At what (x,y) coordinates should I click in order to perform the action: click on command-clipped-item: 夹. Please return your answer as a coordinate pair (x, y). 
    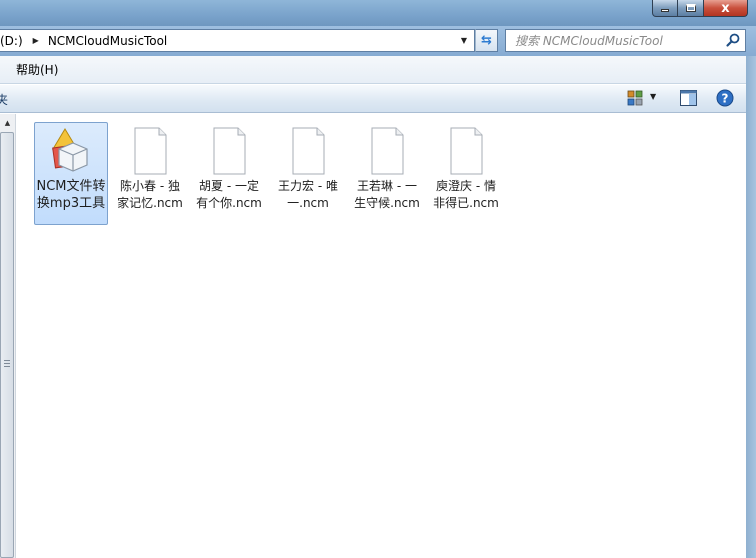
    Looking at the image, I should click on (4, 99).